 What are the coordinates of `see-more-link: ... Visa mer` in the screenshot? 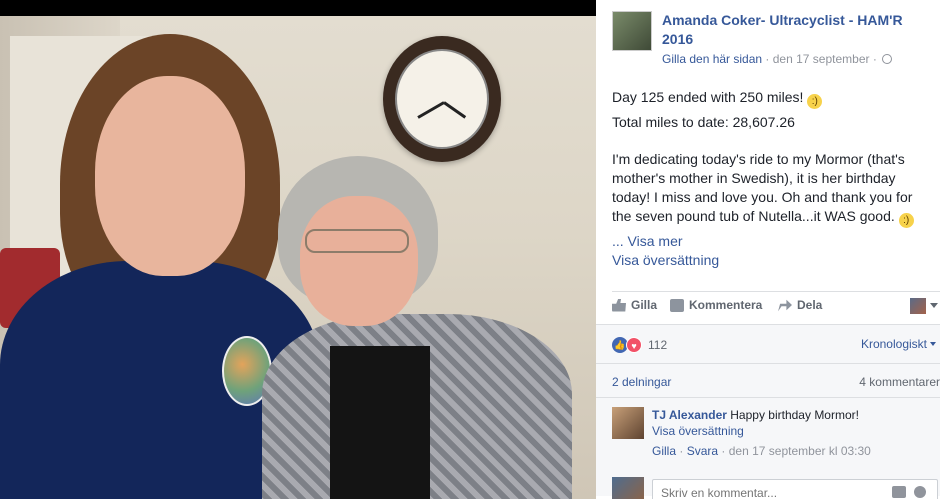 It's located at (772, 241).